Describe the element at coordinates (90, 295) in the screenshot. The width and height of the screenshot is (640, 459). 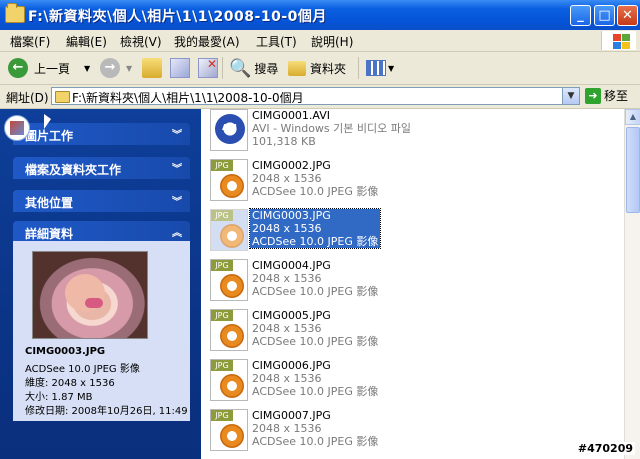
I see `photo-thumbnail` at that location.